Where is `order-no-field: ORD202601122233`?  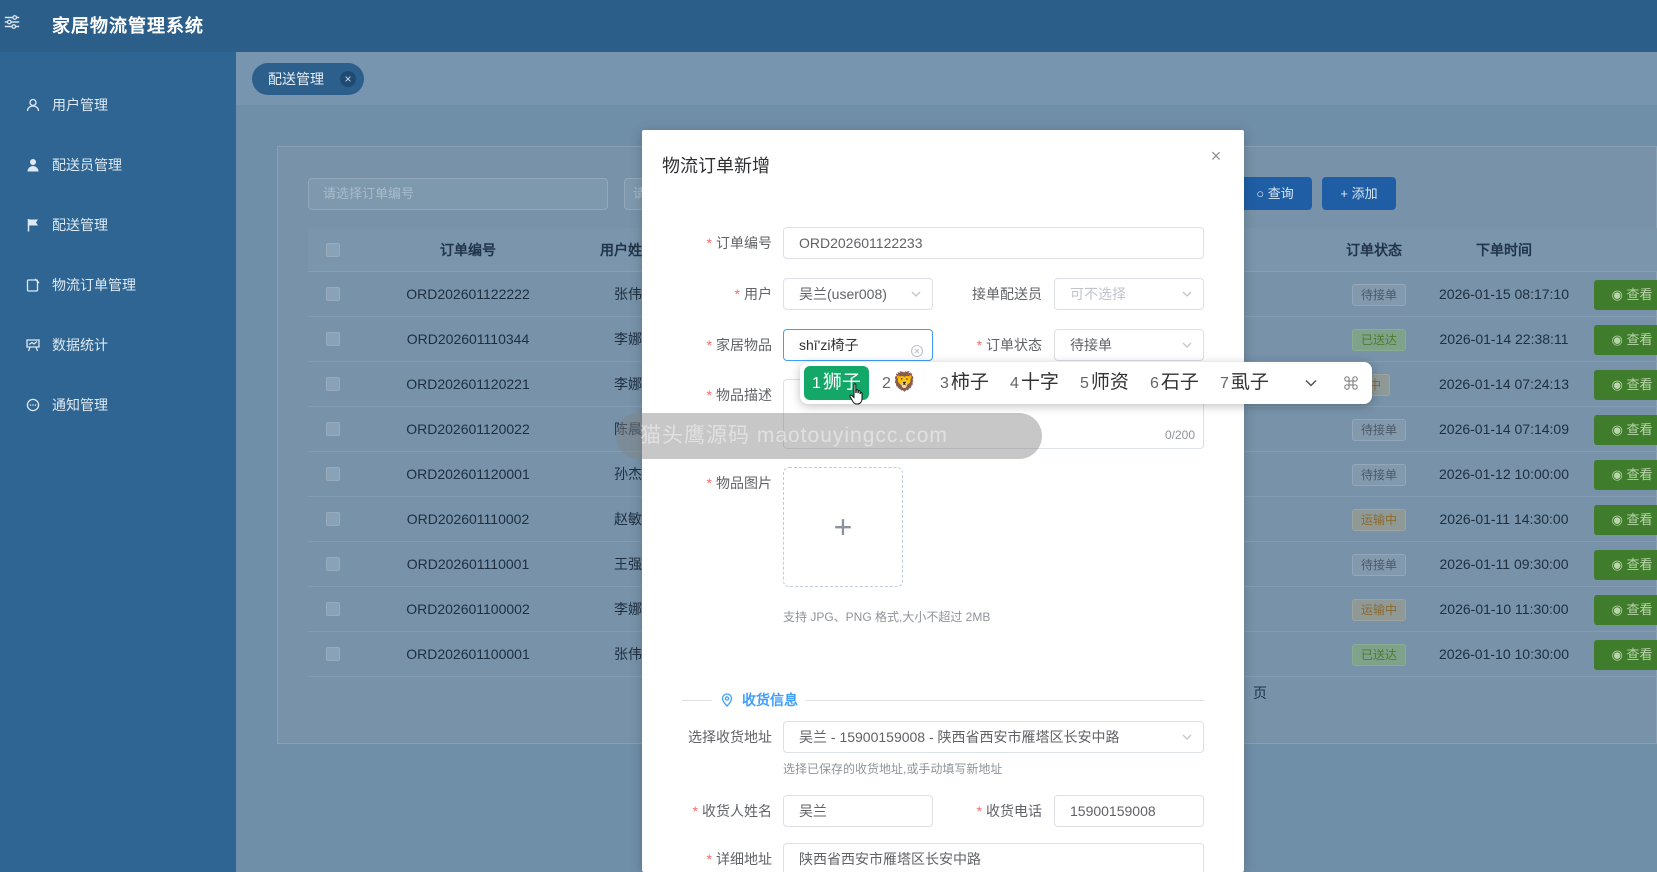 order-no-field: ORD202601122233 is located at coordinates (993, 243).